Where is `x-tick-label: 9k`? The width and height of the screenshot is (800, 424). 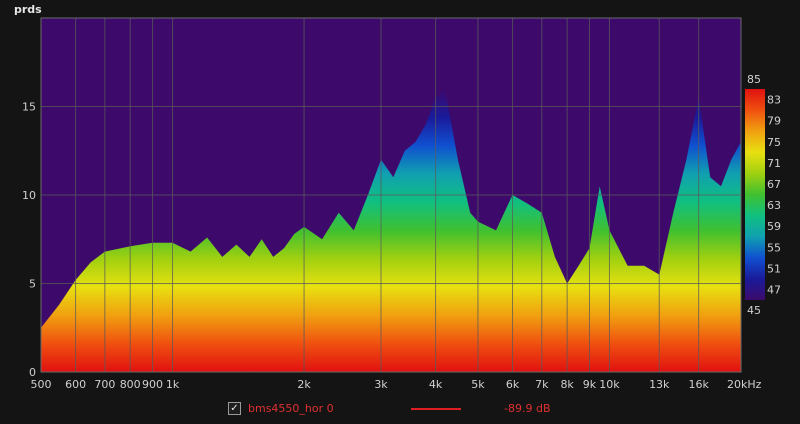
x-tick-label: 9k is located at coordinates (590, 384).